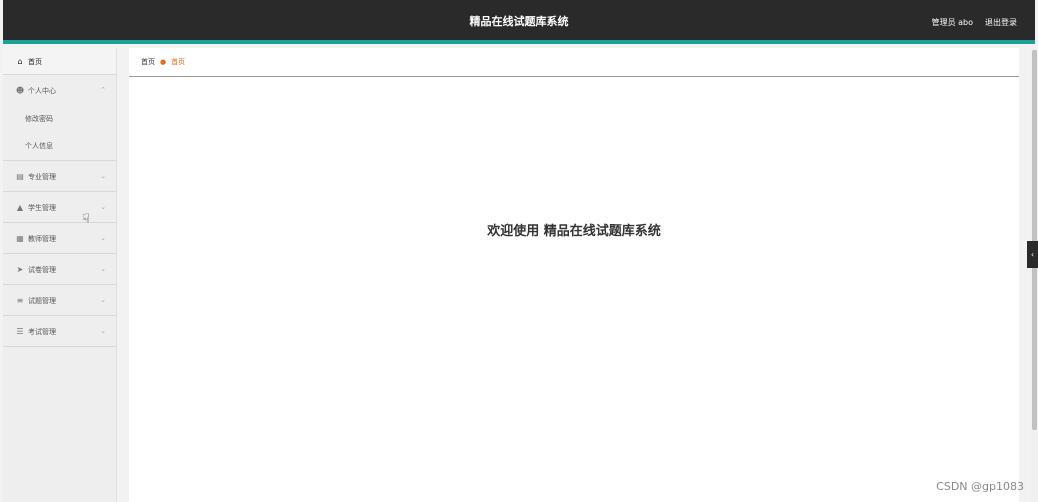  Describe the element at coordinates (59, 90) in the screenshot. I see `sidebar-item-personal-center: ☻ 个人中心 ⌃` at that location.